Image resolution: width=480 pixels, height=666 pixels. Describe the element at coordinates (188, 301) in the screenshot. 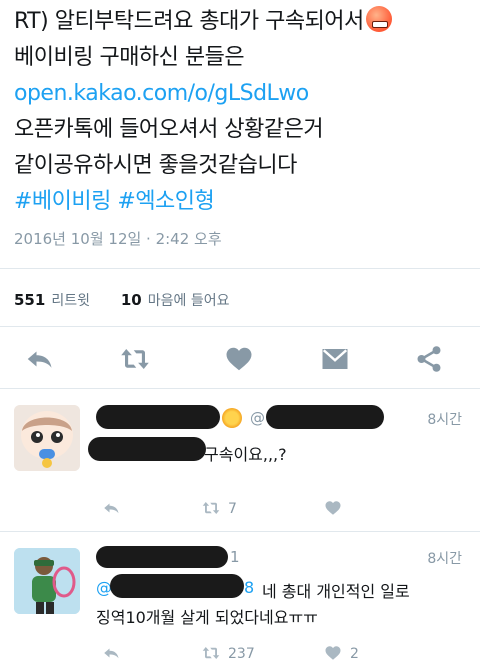

I see `like-label: 마음에 들어요` at that location.